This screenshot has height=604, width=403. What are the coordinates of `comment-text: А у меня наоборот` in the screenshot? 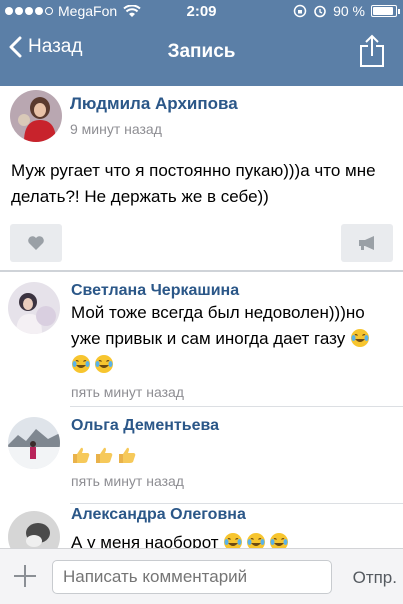 It's located at (233, 539).